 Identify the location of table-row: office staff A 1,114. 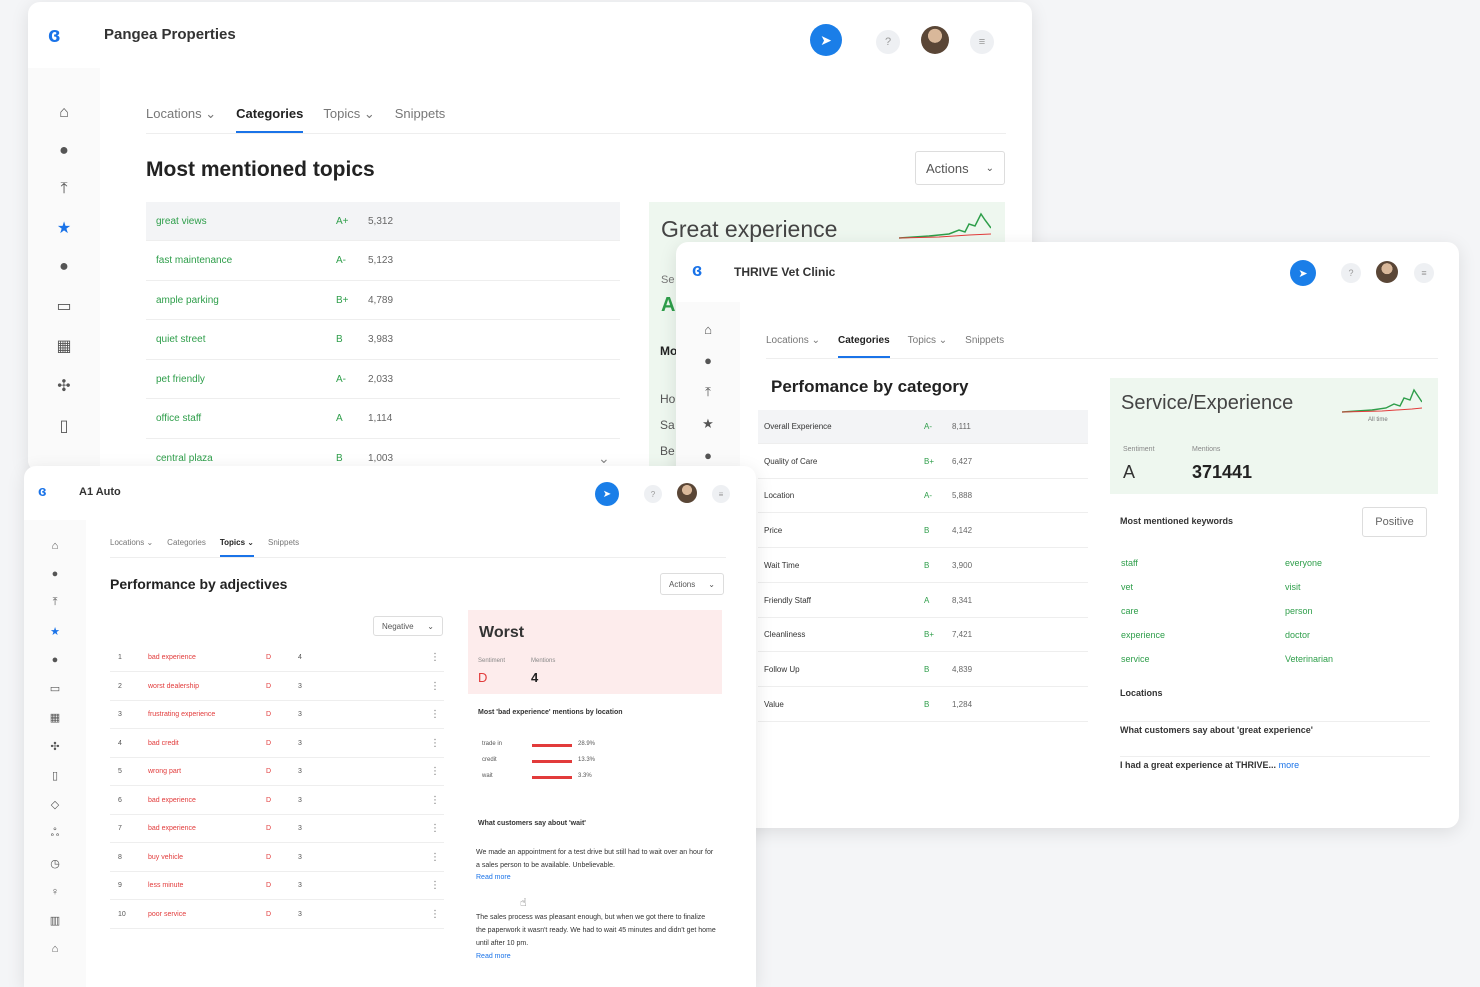
(383, 419).